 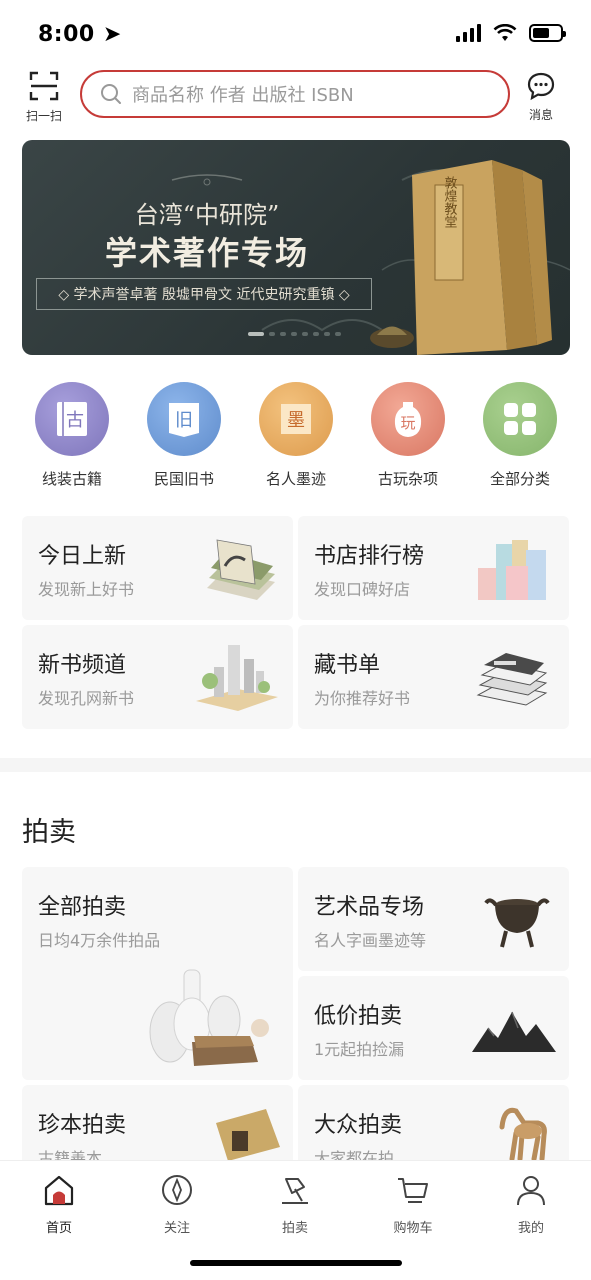 What do you see at coordinates (157, 568) in the screenshot?
I see `new-arrivals-card: 今日上新 发现新上好书` at bounding box center [157, 568].